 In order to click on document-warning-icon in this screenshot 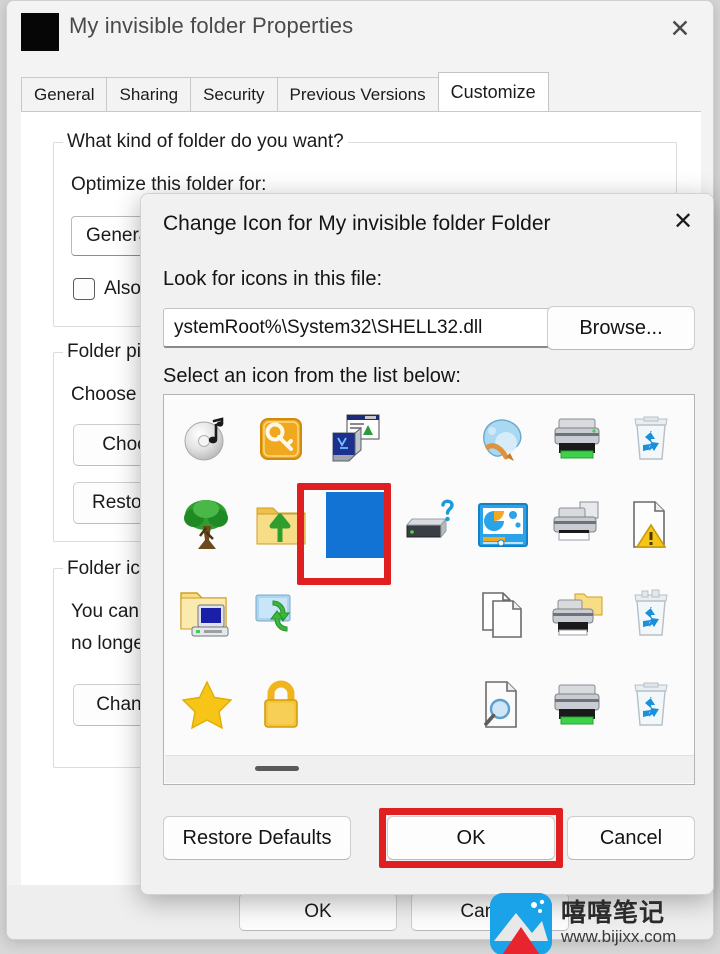, I will do `click(651, 525)`.